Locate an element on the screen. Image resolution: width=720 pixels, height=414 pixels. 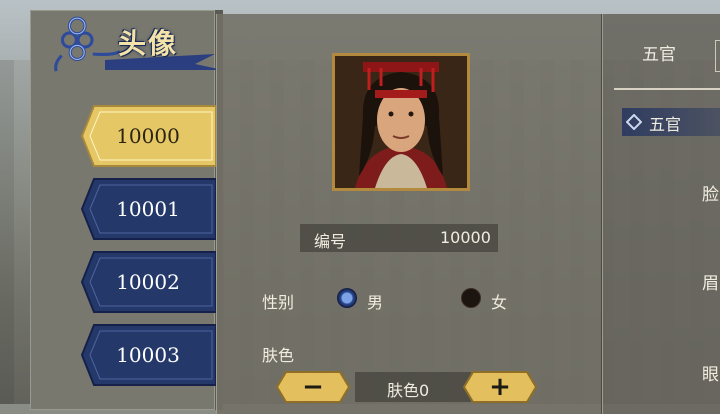
section-header: 五官 is located at coordinates (671, 122).